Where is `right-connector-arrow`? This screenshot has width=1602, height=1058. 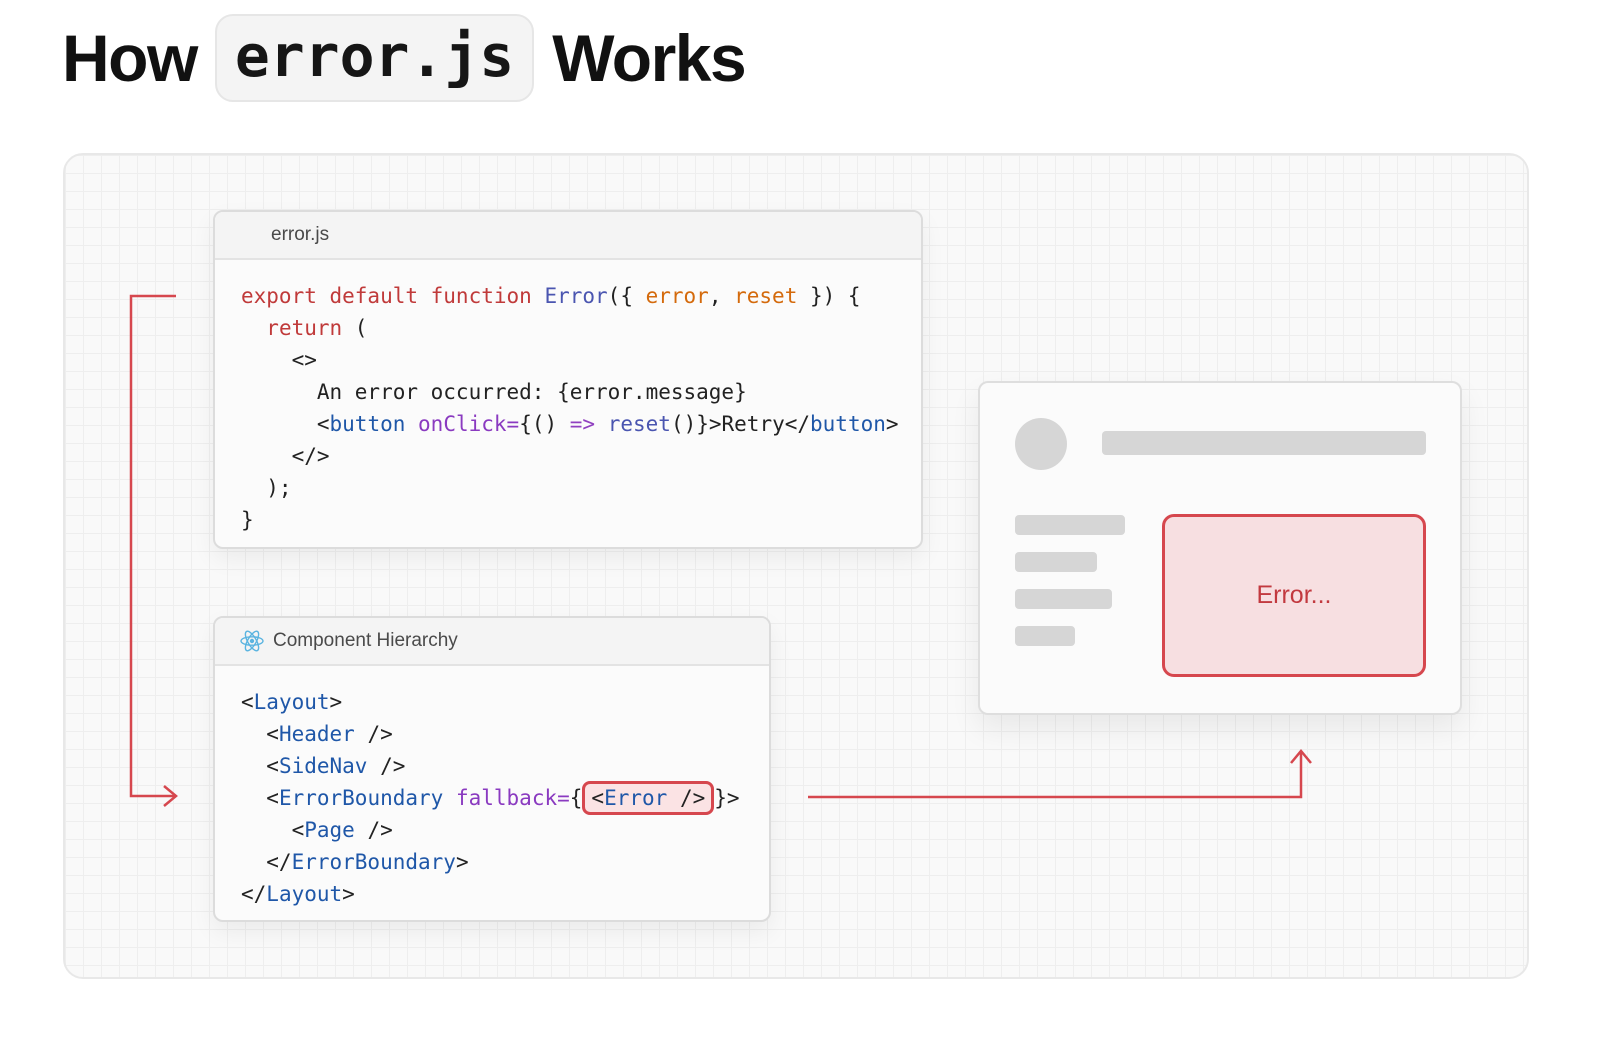 right-connector-arrow is located at coordinates (1055, 775).